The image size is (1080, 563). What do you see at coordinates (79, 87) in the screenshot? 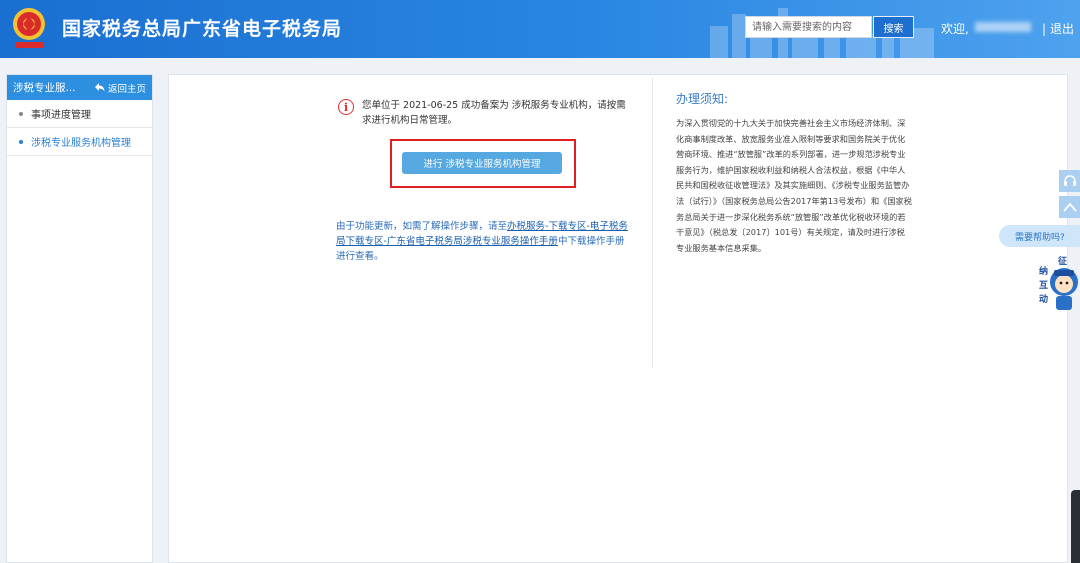
I see `sidebar-header: 涉税专业服... 返回主页` at bounding box center [79, 87].